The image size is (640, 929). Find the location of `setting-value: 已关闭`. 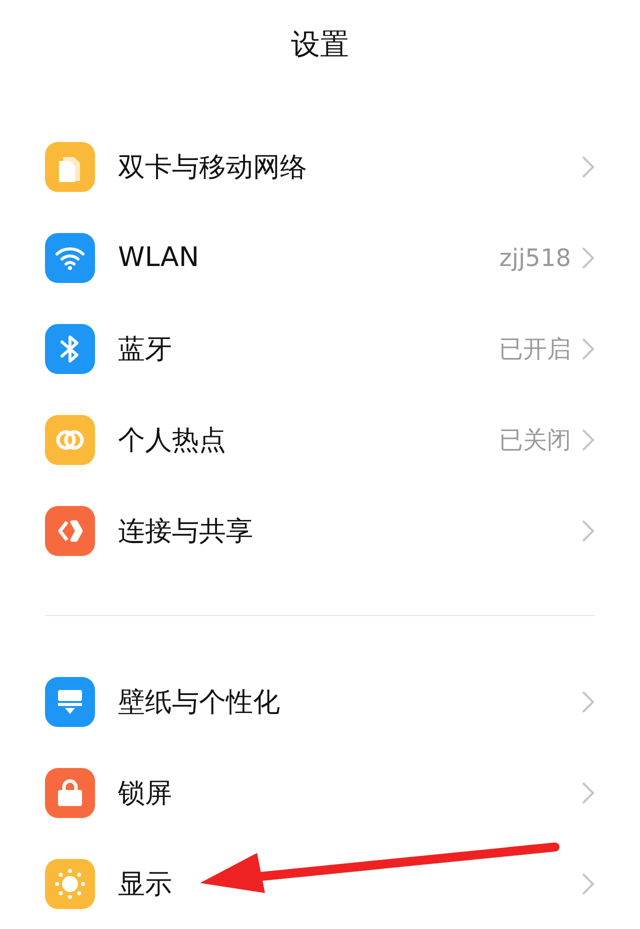

setting-value: 已关闭 is located at coordinates (535, 440).